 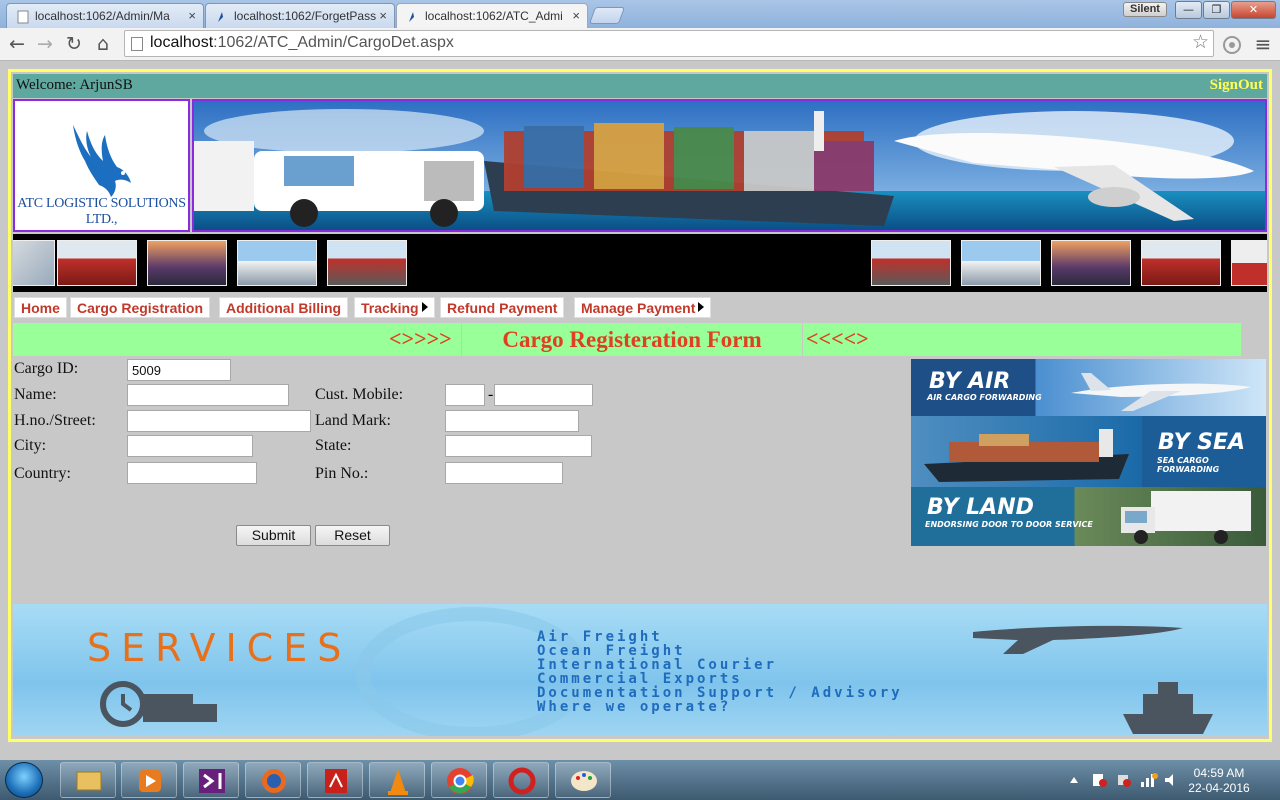 What do you see at coordinates (352, 535) in the screenshot?
I see `reset-button: Reset` at bounding box center [352, 535].